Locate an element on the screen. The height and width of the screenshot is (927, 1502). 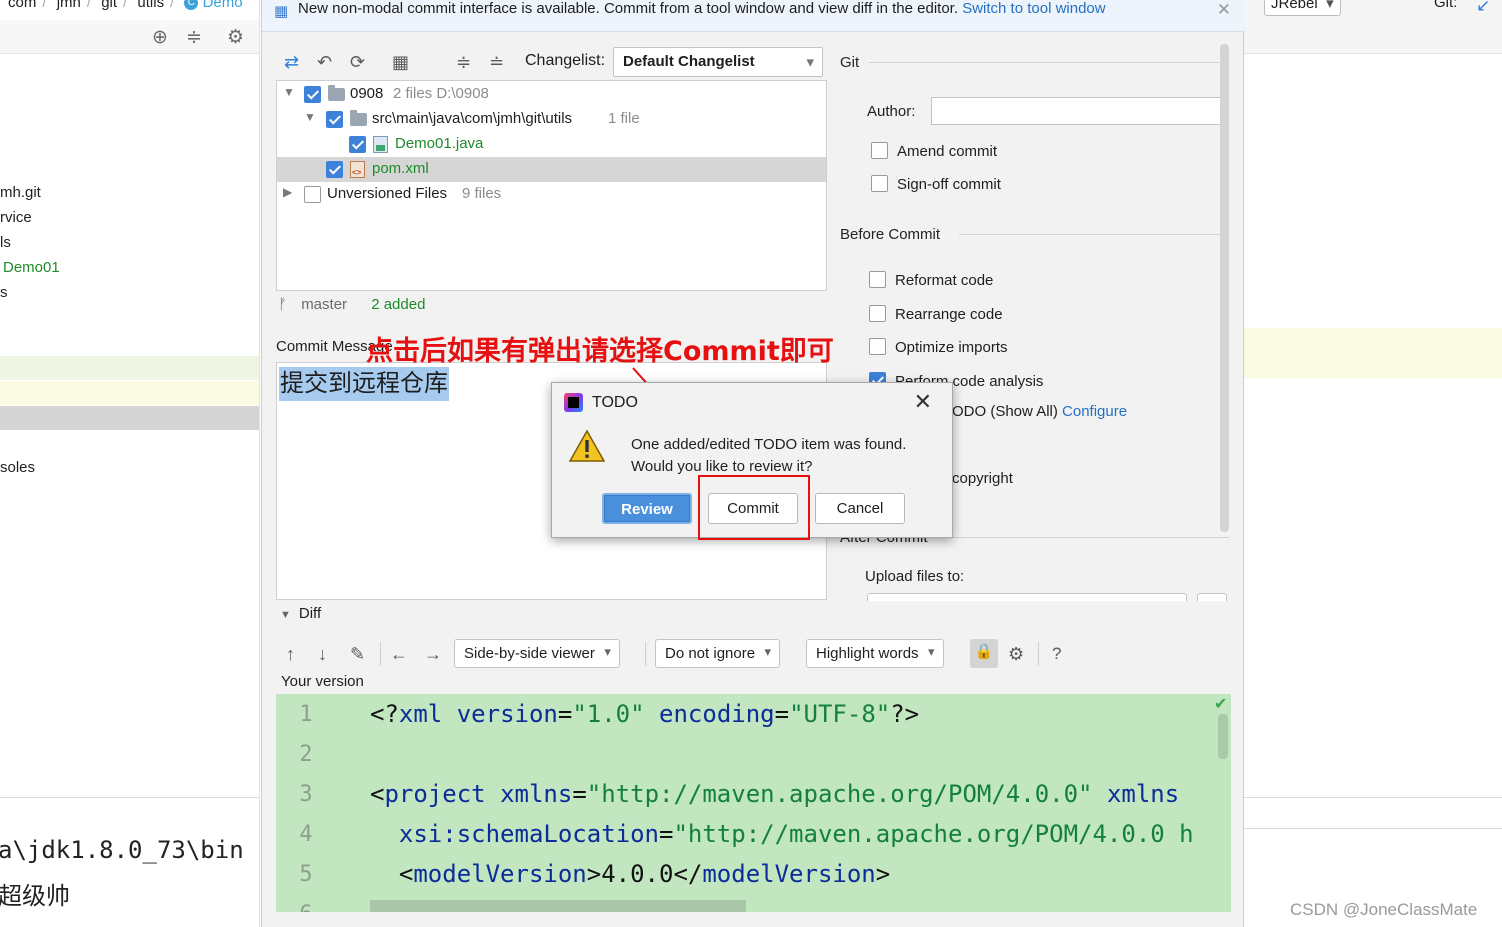
tree-row-unversioned: ▶ Unversioned Files 9 files is located at coordinates (551, 194).